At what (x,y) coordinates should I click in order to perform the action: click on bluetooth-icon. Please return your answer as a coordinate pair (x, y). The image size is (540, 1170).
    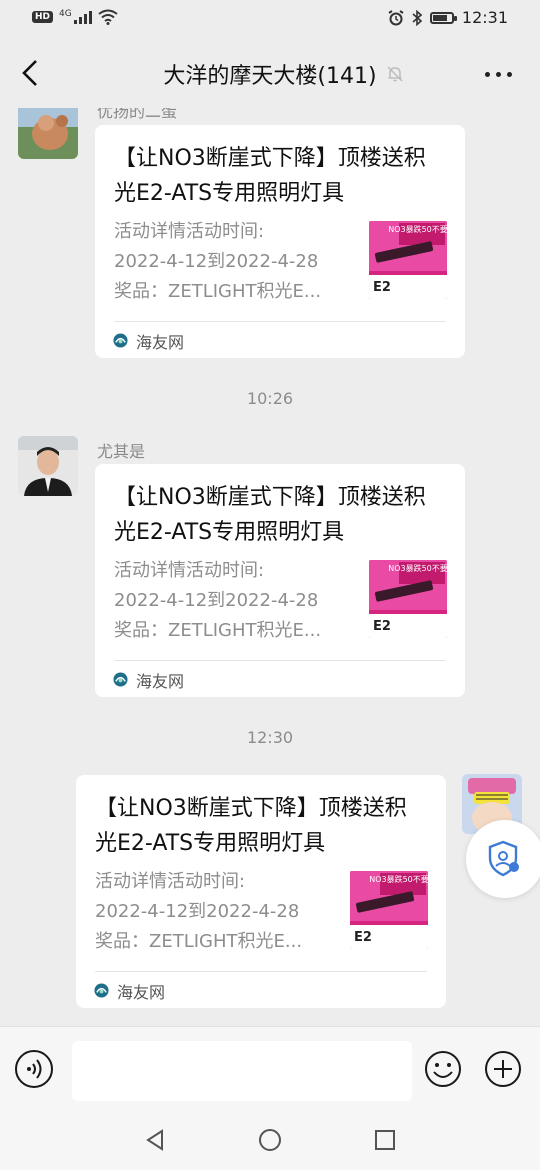
    Looking at the image, I should click on (417, 17).